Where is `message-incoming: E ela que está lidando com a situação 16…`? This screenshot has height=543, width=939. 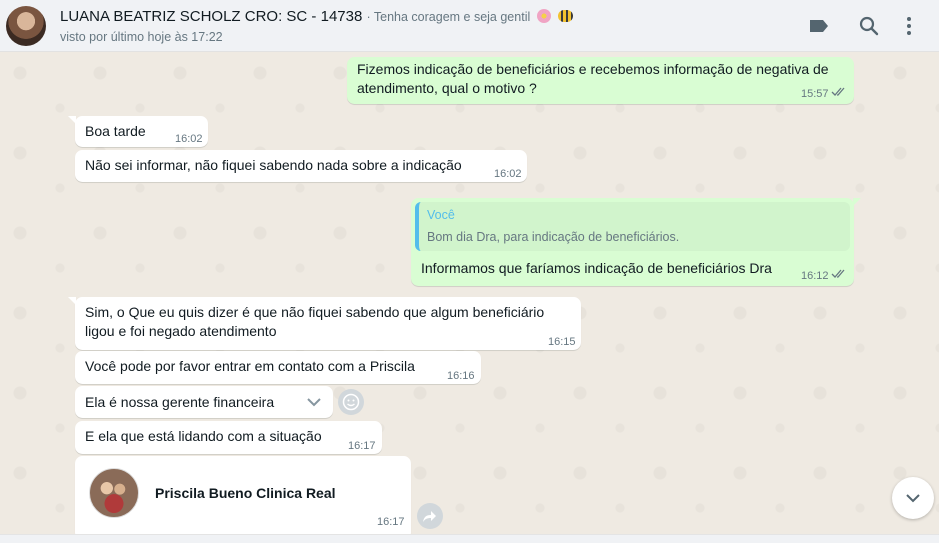
message-incoming: E ela que está lidando com a situação 16… is located at coordinates (228, 437).